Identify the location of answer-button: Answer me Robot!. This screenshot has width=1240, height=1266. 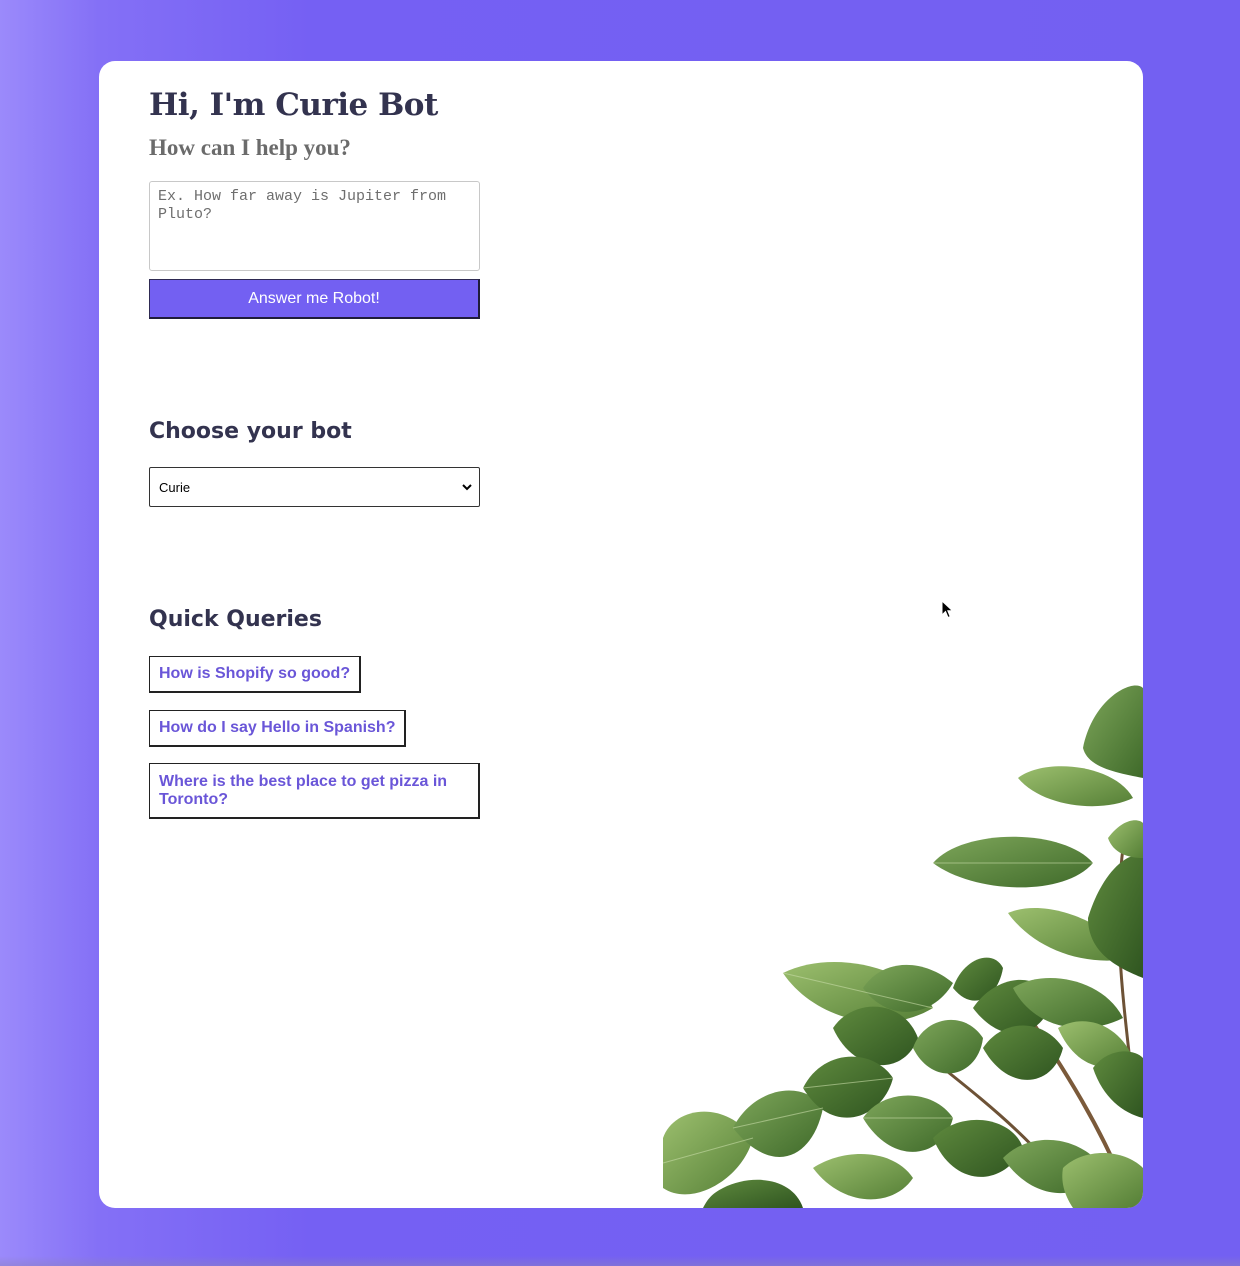
(314, 299).